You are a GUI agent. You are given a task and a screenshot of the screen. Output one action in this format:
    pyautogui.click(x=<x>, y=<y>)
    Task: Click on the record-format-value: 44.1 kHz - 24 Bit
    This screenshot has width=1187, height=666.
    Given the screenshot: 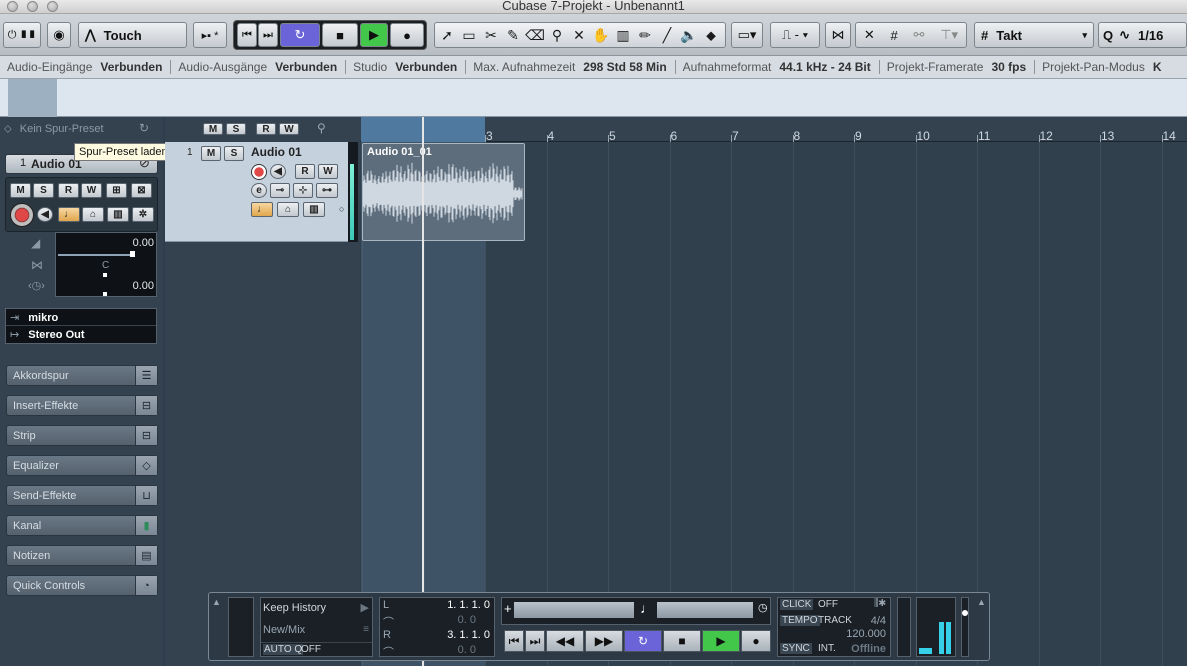 What is the action you would take?
    pyautogui.click(x=828, y=67)
    